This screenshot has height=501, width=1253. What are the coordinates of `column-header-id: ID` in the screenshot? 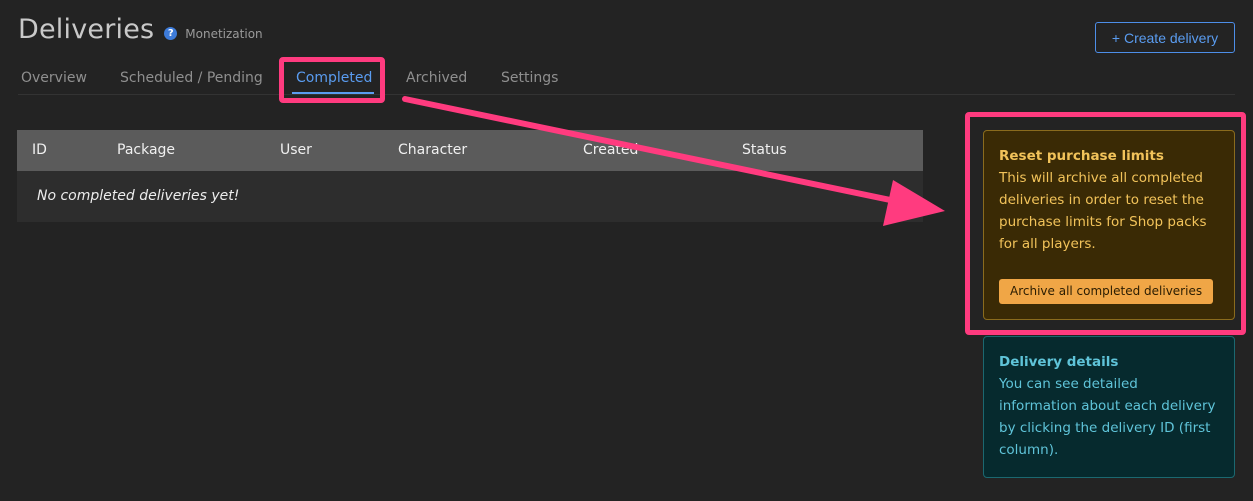 It's located at (39, 150).